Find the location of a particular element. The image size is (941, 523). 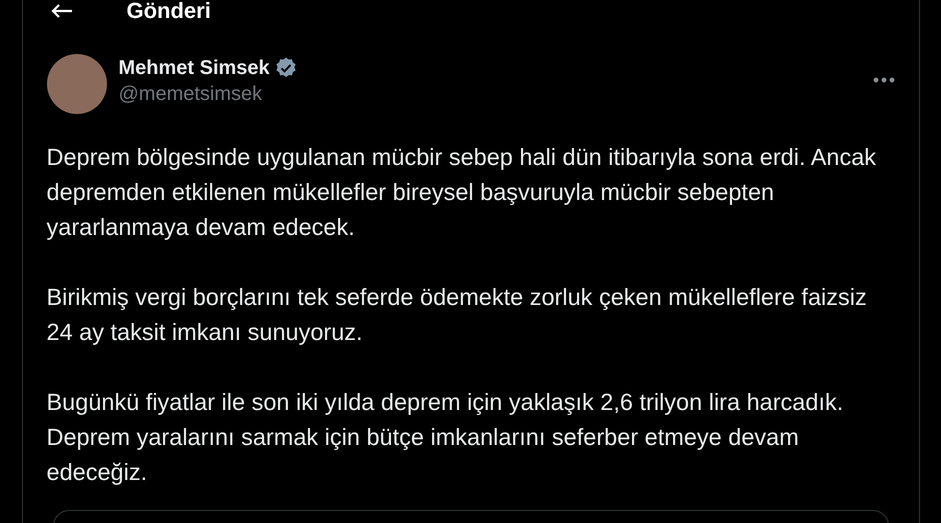

back-arrow-icon is located at coordinates (61, 11).